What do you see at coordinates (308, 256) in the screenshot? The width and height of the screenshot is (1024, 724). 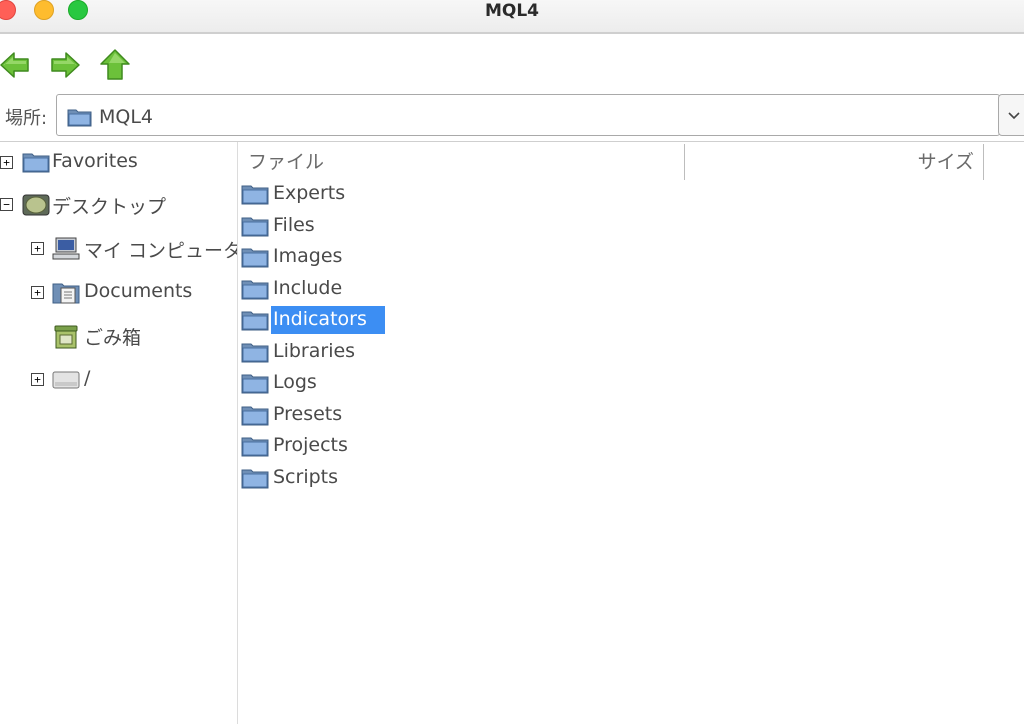 I see `file-name: Images` at bounding box center [308, 256].